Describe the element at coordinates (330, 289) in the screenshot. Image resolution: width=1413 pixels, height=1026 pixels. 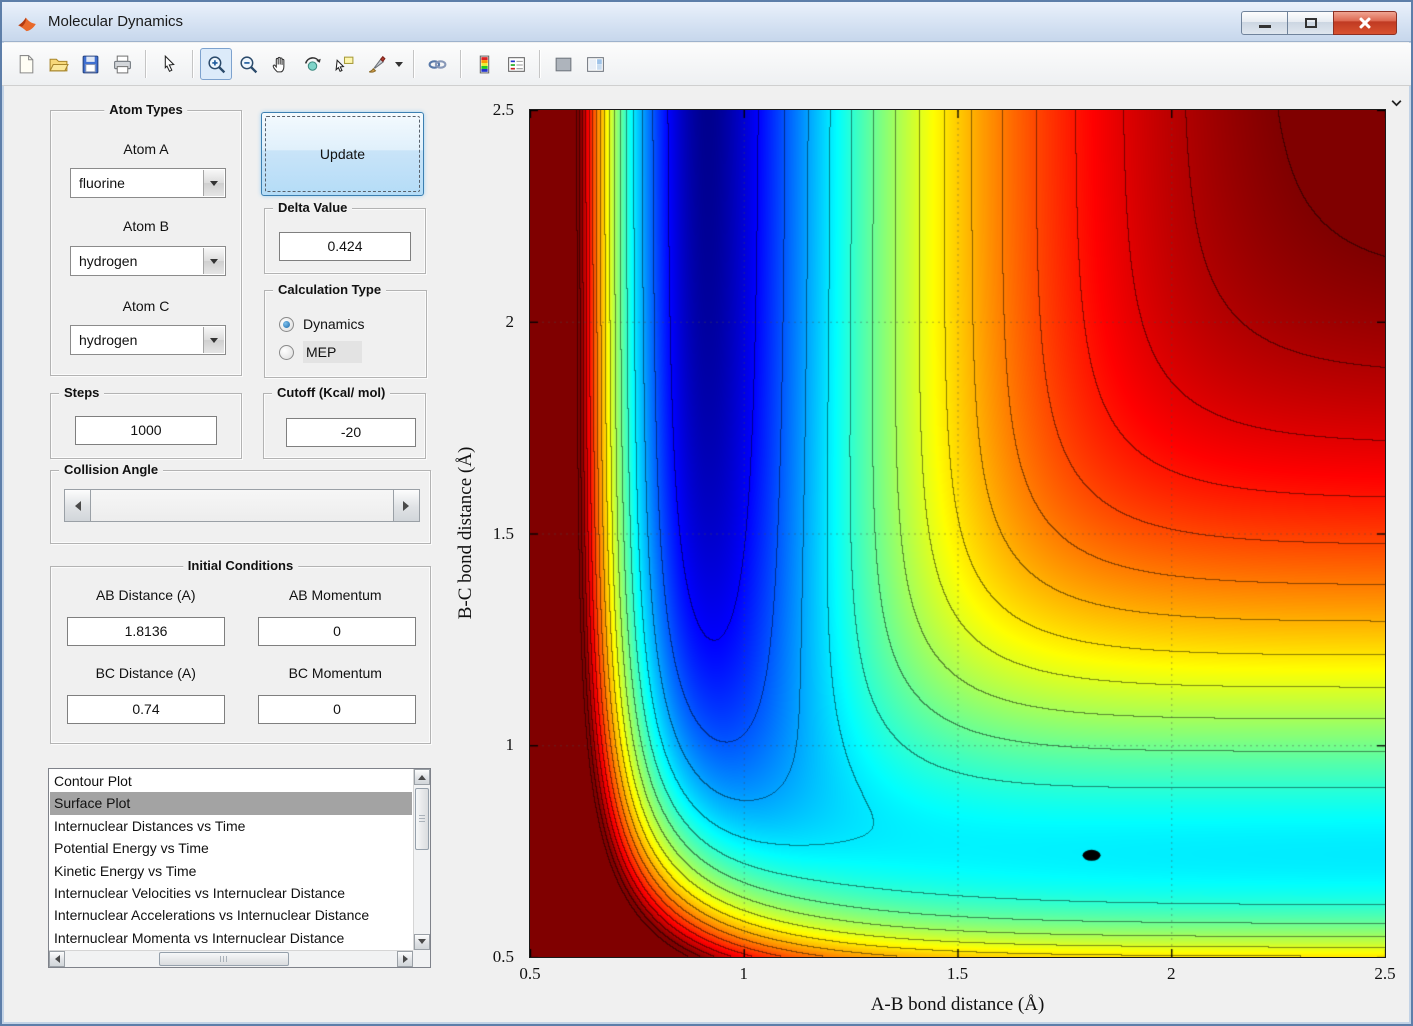
I see `calculation-type-title: Calculation Type` at that location.